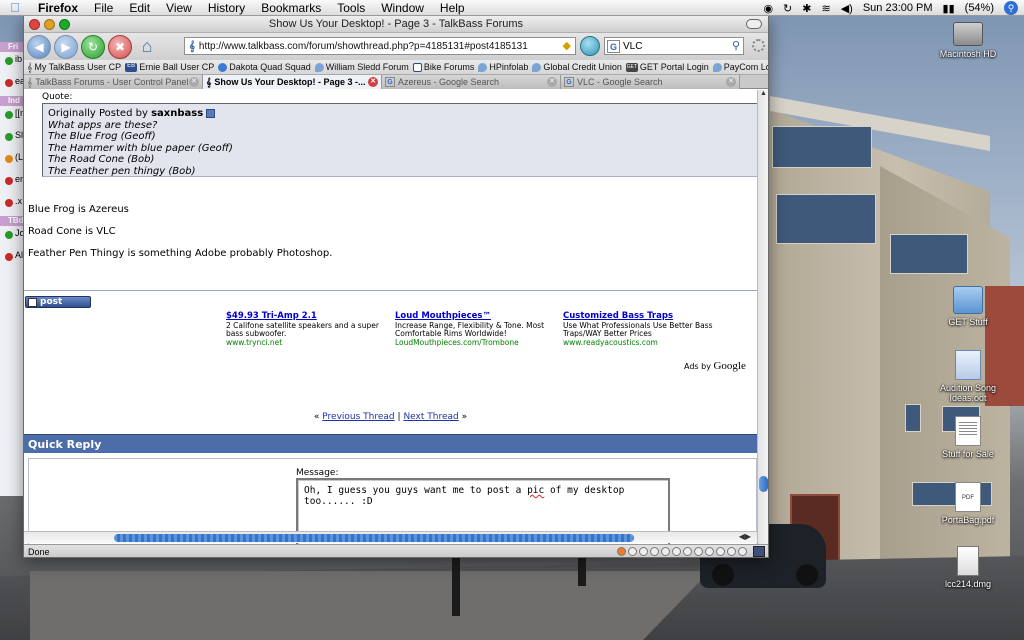  Describe the element at coordinates (34, 24) in the screenshot. I see `close-window-icon` at that location.